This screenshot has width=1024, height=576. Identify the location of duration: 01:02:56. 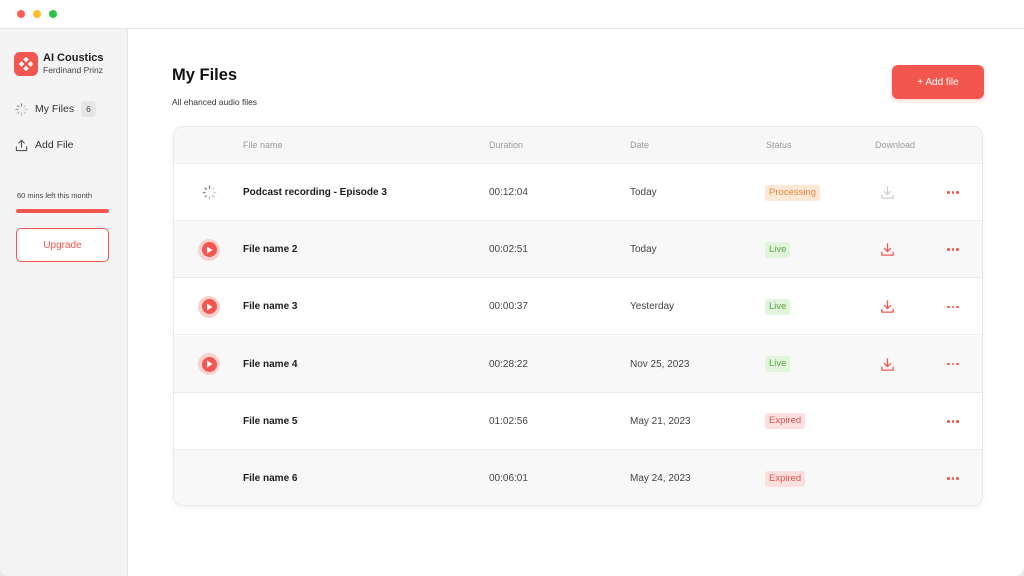
(508, 421).